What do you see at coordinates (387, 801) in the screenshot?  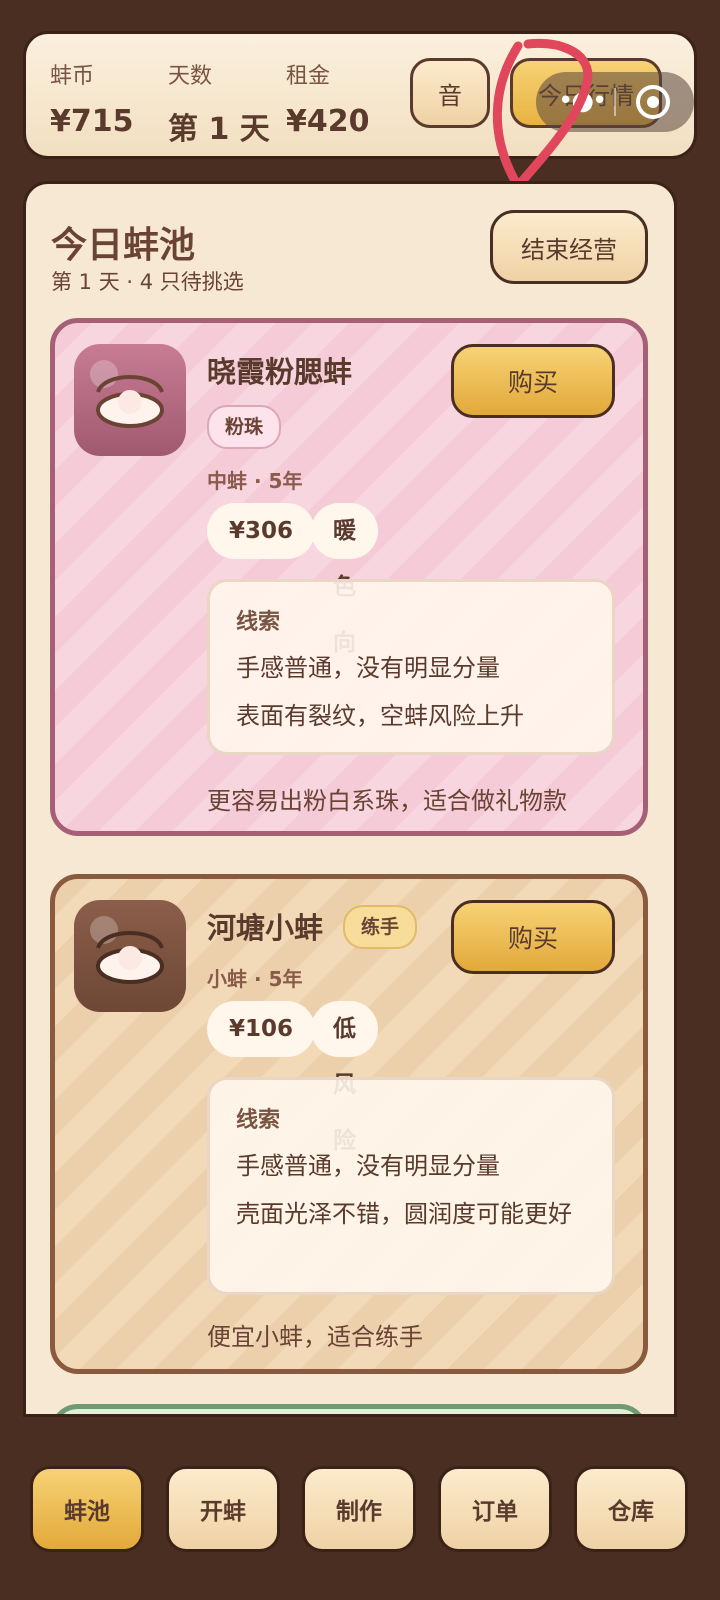 I see `clam-description: 更容易出粉白系珠，适合做礼物款` at bounding box center [387, 801].